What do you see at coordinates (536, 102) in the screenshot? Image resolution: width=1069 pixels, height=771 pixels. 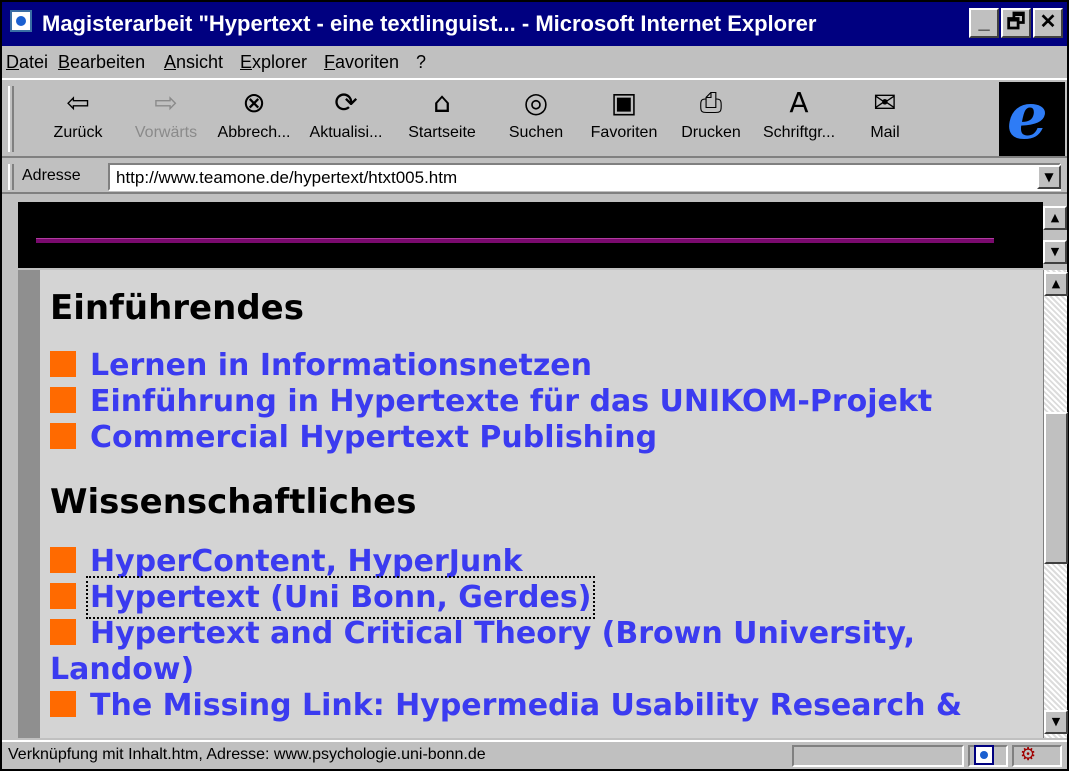 I see `search-icon: ◎` at bounding box center [536, 102].